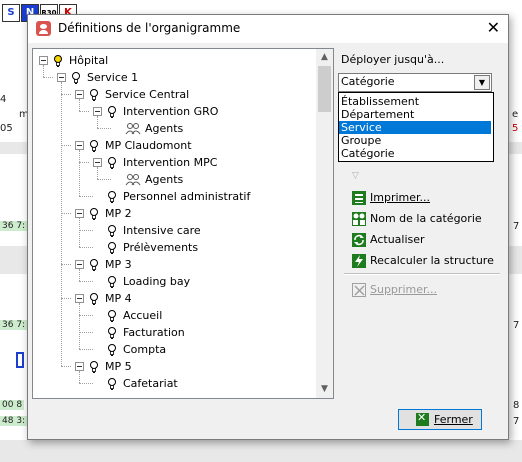  Describe the element at coordinates (173, 60) in the screenshot. I see `tree-node-row: Hôpital` at that location.